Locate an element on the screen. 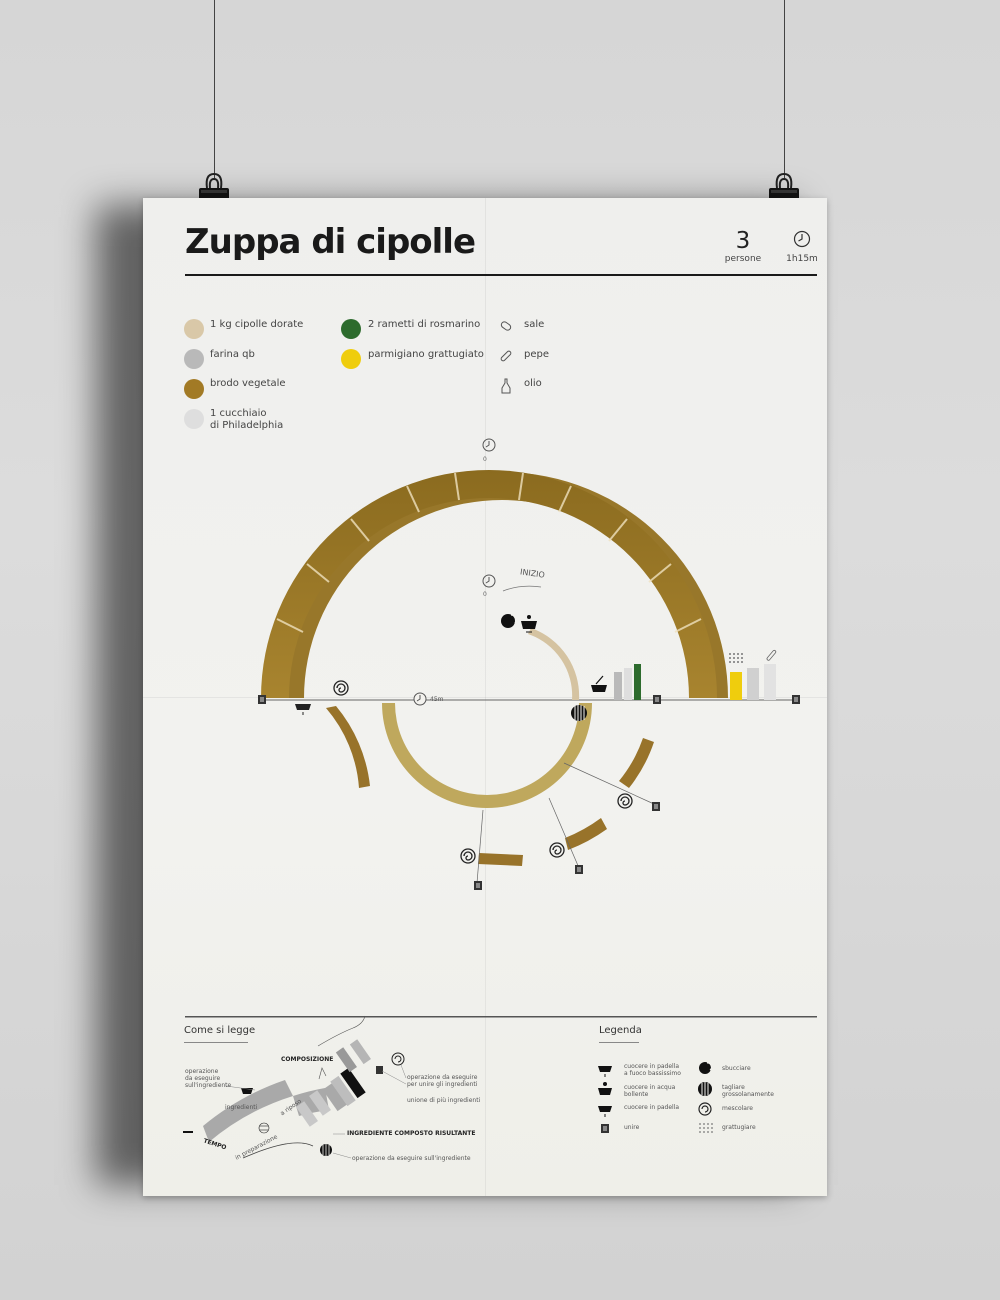 This screenshot has width=1000, height=1300. legend-label: a fuoco bassissimo is located at coordinates (652, 1073).